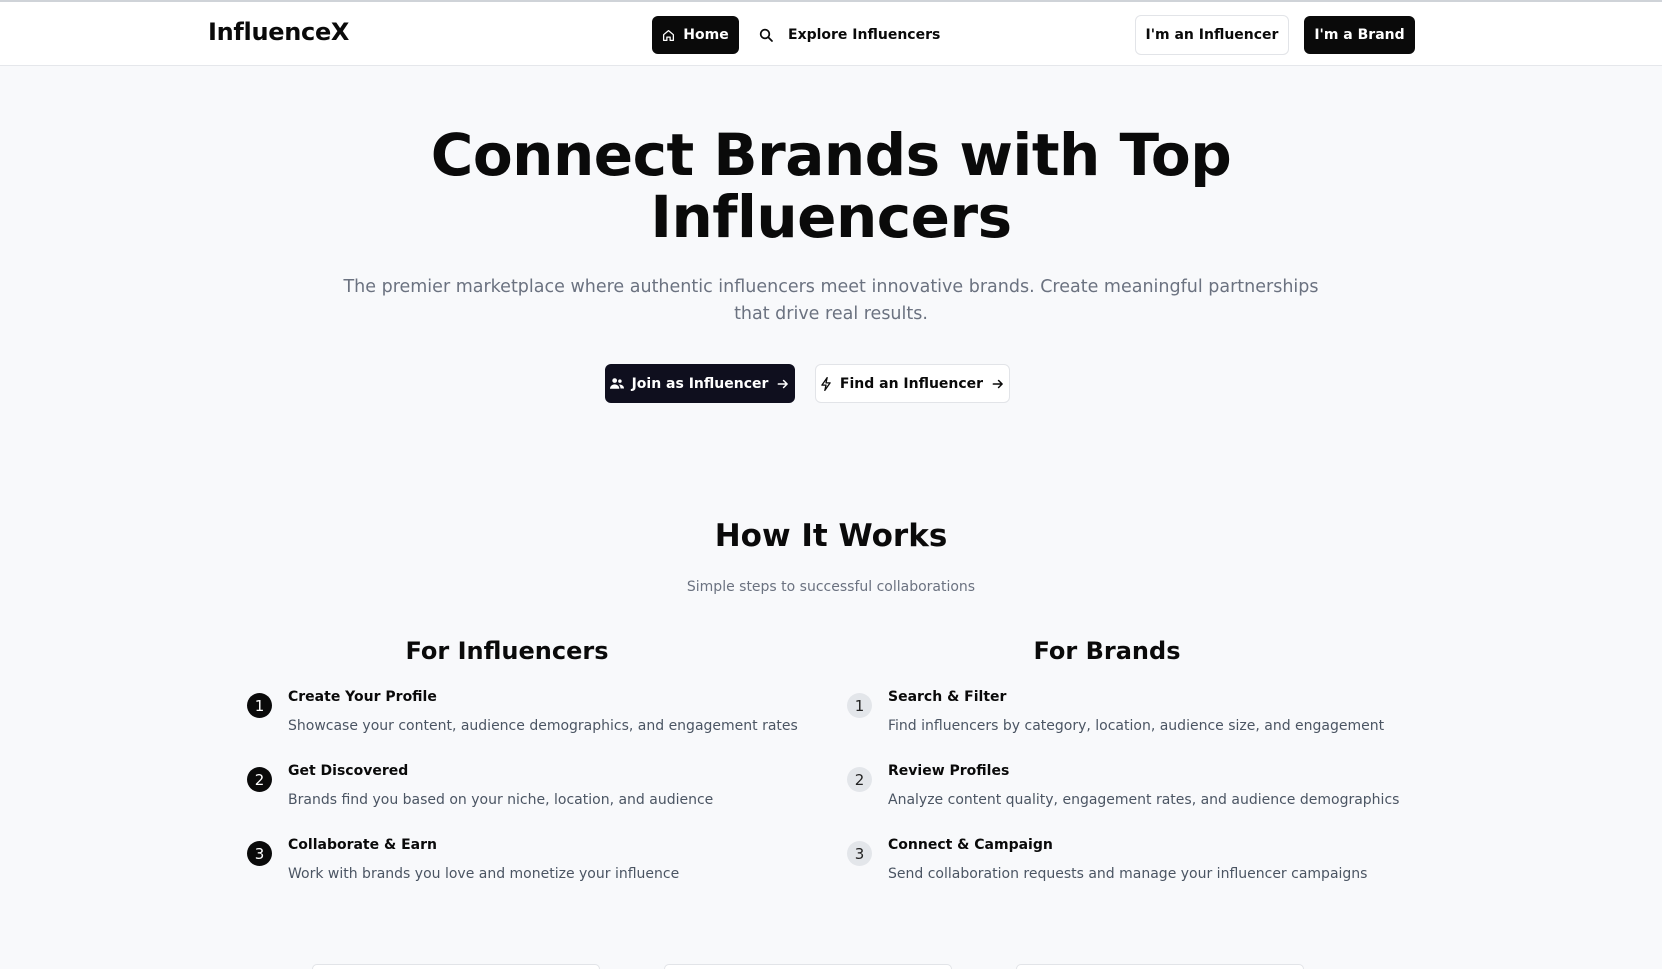  Describe the element at coordinates (616, 383) in the screenshot. I see `users-icon` at that location.